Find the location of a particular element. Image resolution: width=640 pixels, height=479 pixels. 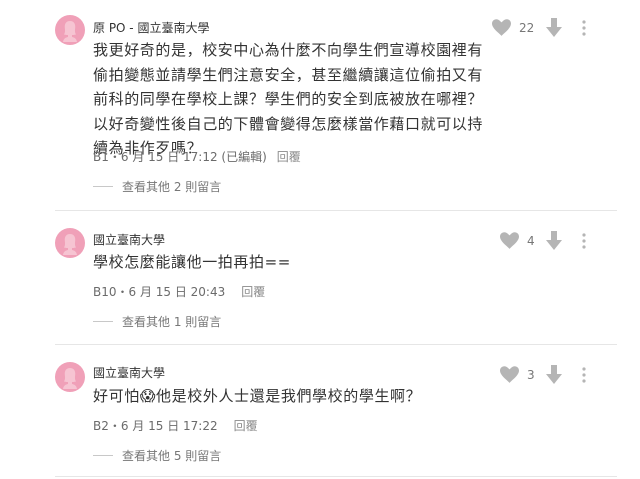

like-count: 4 is located at coordinates (531, 240).